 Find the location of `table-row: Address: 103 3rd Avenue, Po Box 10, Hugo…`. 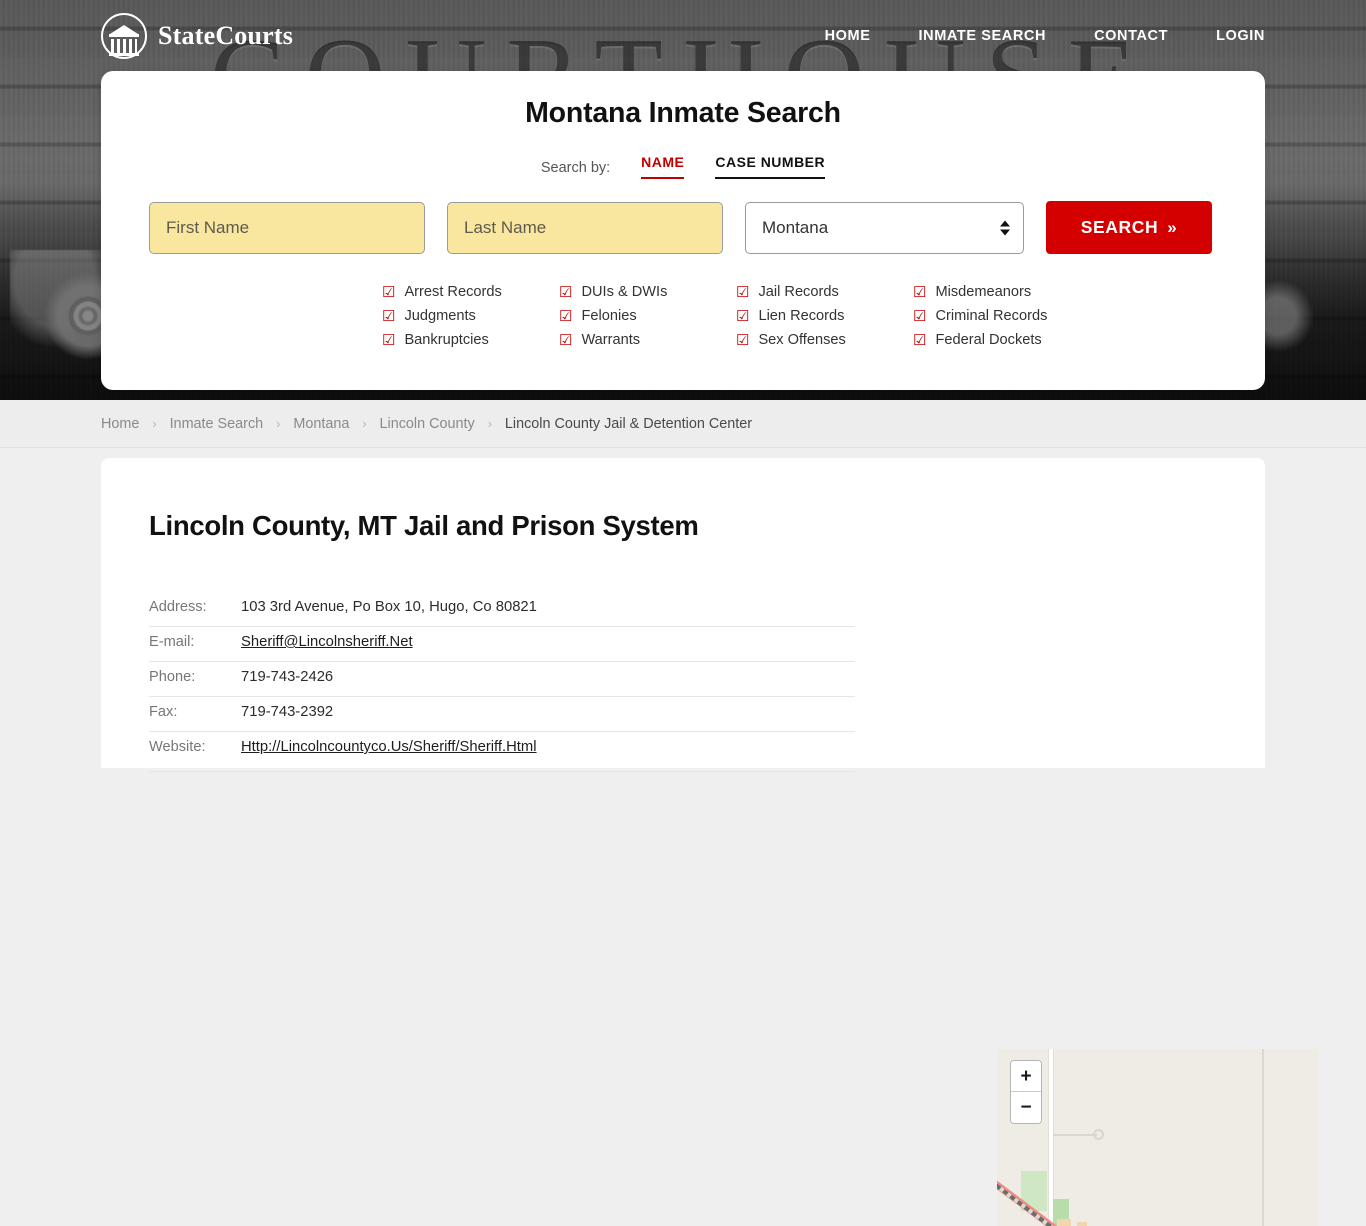

table-row: Address: 103 3rd Avenue, Po Box 10, Hugo… is located at coordinates (502, 609).